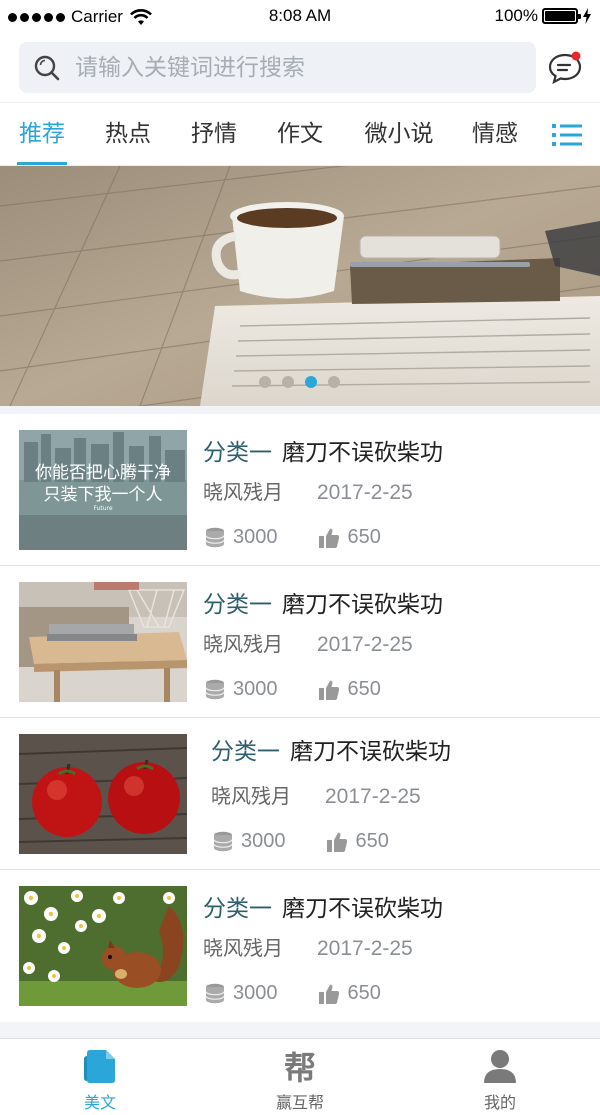 The width and height of the screenshot is (600, 1115). Describe the element at coordinates (499, 1102) in the screenshot. I see `nav-label: 我的` at that location.